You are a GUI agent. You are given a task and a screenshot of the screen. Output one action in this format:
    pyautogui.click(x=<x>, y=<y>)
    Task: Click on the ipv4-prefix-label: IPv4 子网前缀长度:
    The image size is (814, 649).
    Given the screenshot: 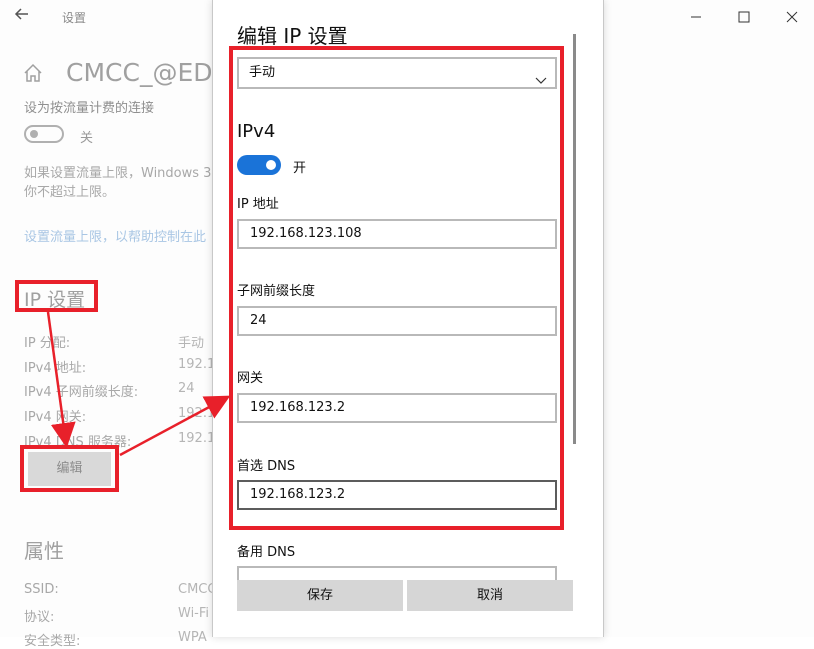 What is the action you would take?
    pyautogui.click(x=81, y=392)
    